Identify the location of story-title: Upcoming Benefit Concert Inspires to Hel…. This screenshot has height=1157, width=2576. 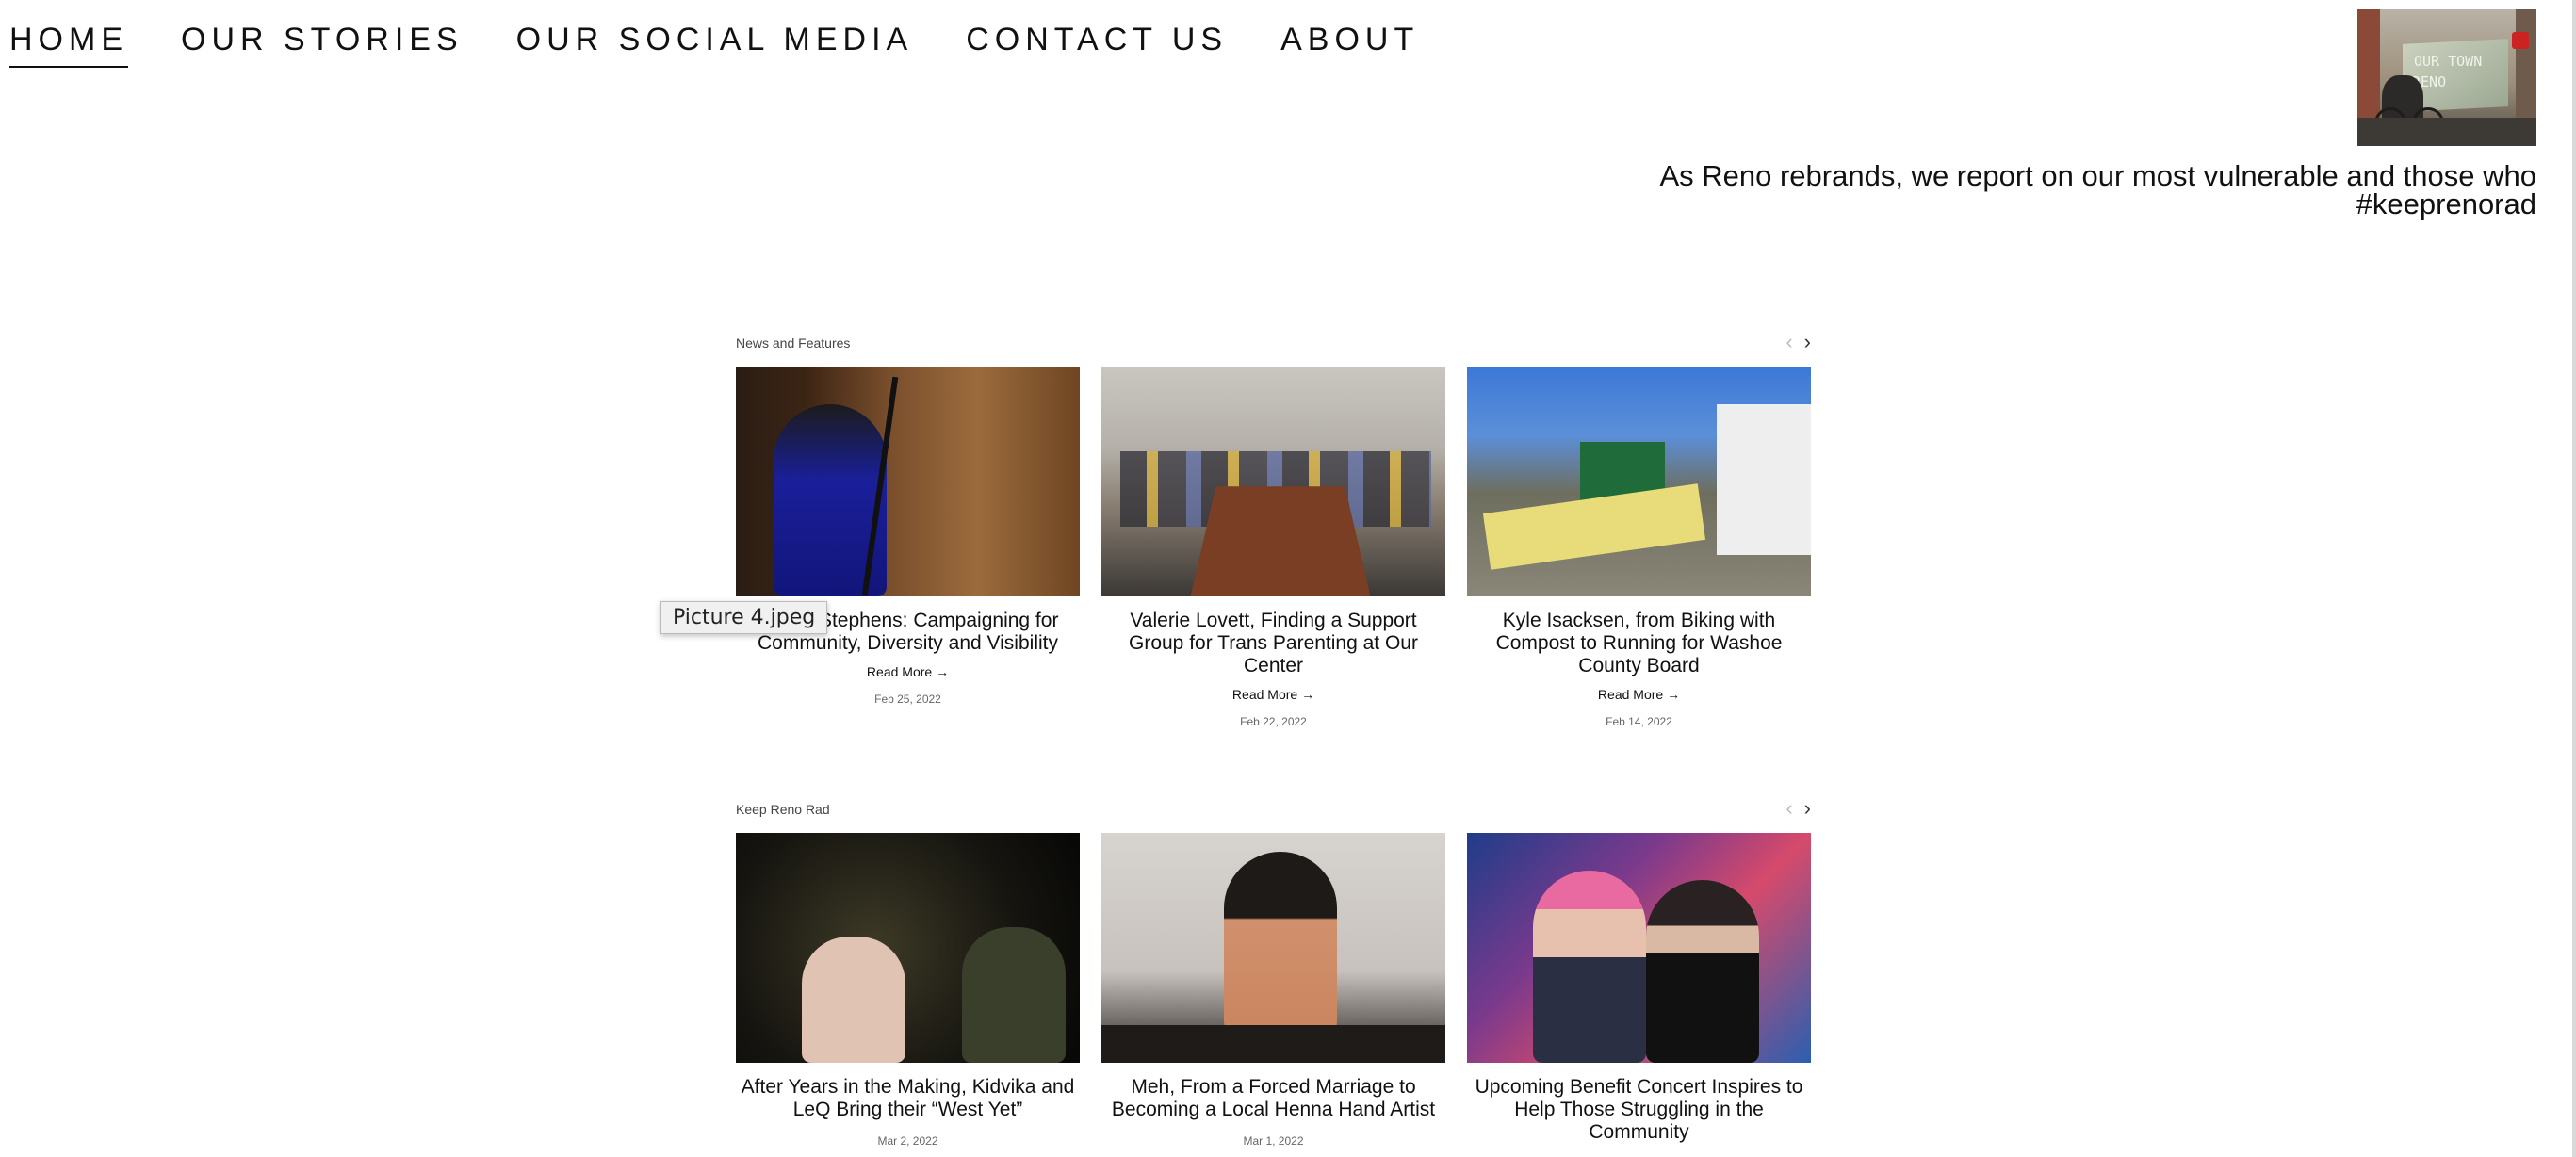
(1639, 1110).